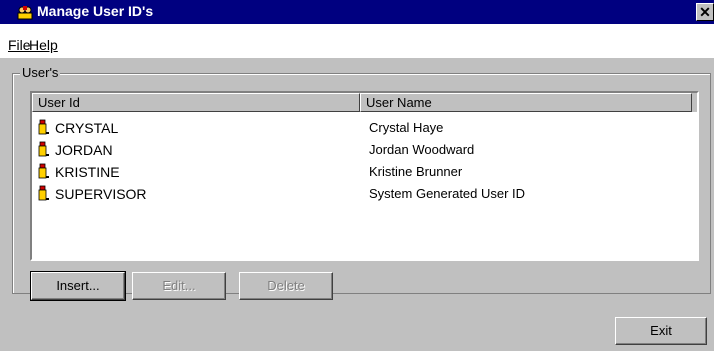 The image size is (714, 351). What do you see at coordinates (364, 128) in the screenshot?
I see `table-row: CRYSTAL Crystal Haye` at bounding box center [364, 128].